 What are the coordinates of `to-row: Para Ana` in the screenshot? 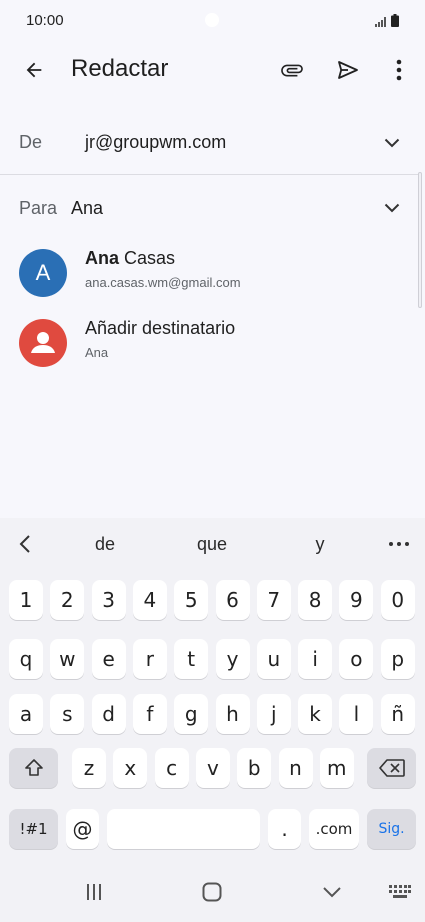 It's located at (212, 208).